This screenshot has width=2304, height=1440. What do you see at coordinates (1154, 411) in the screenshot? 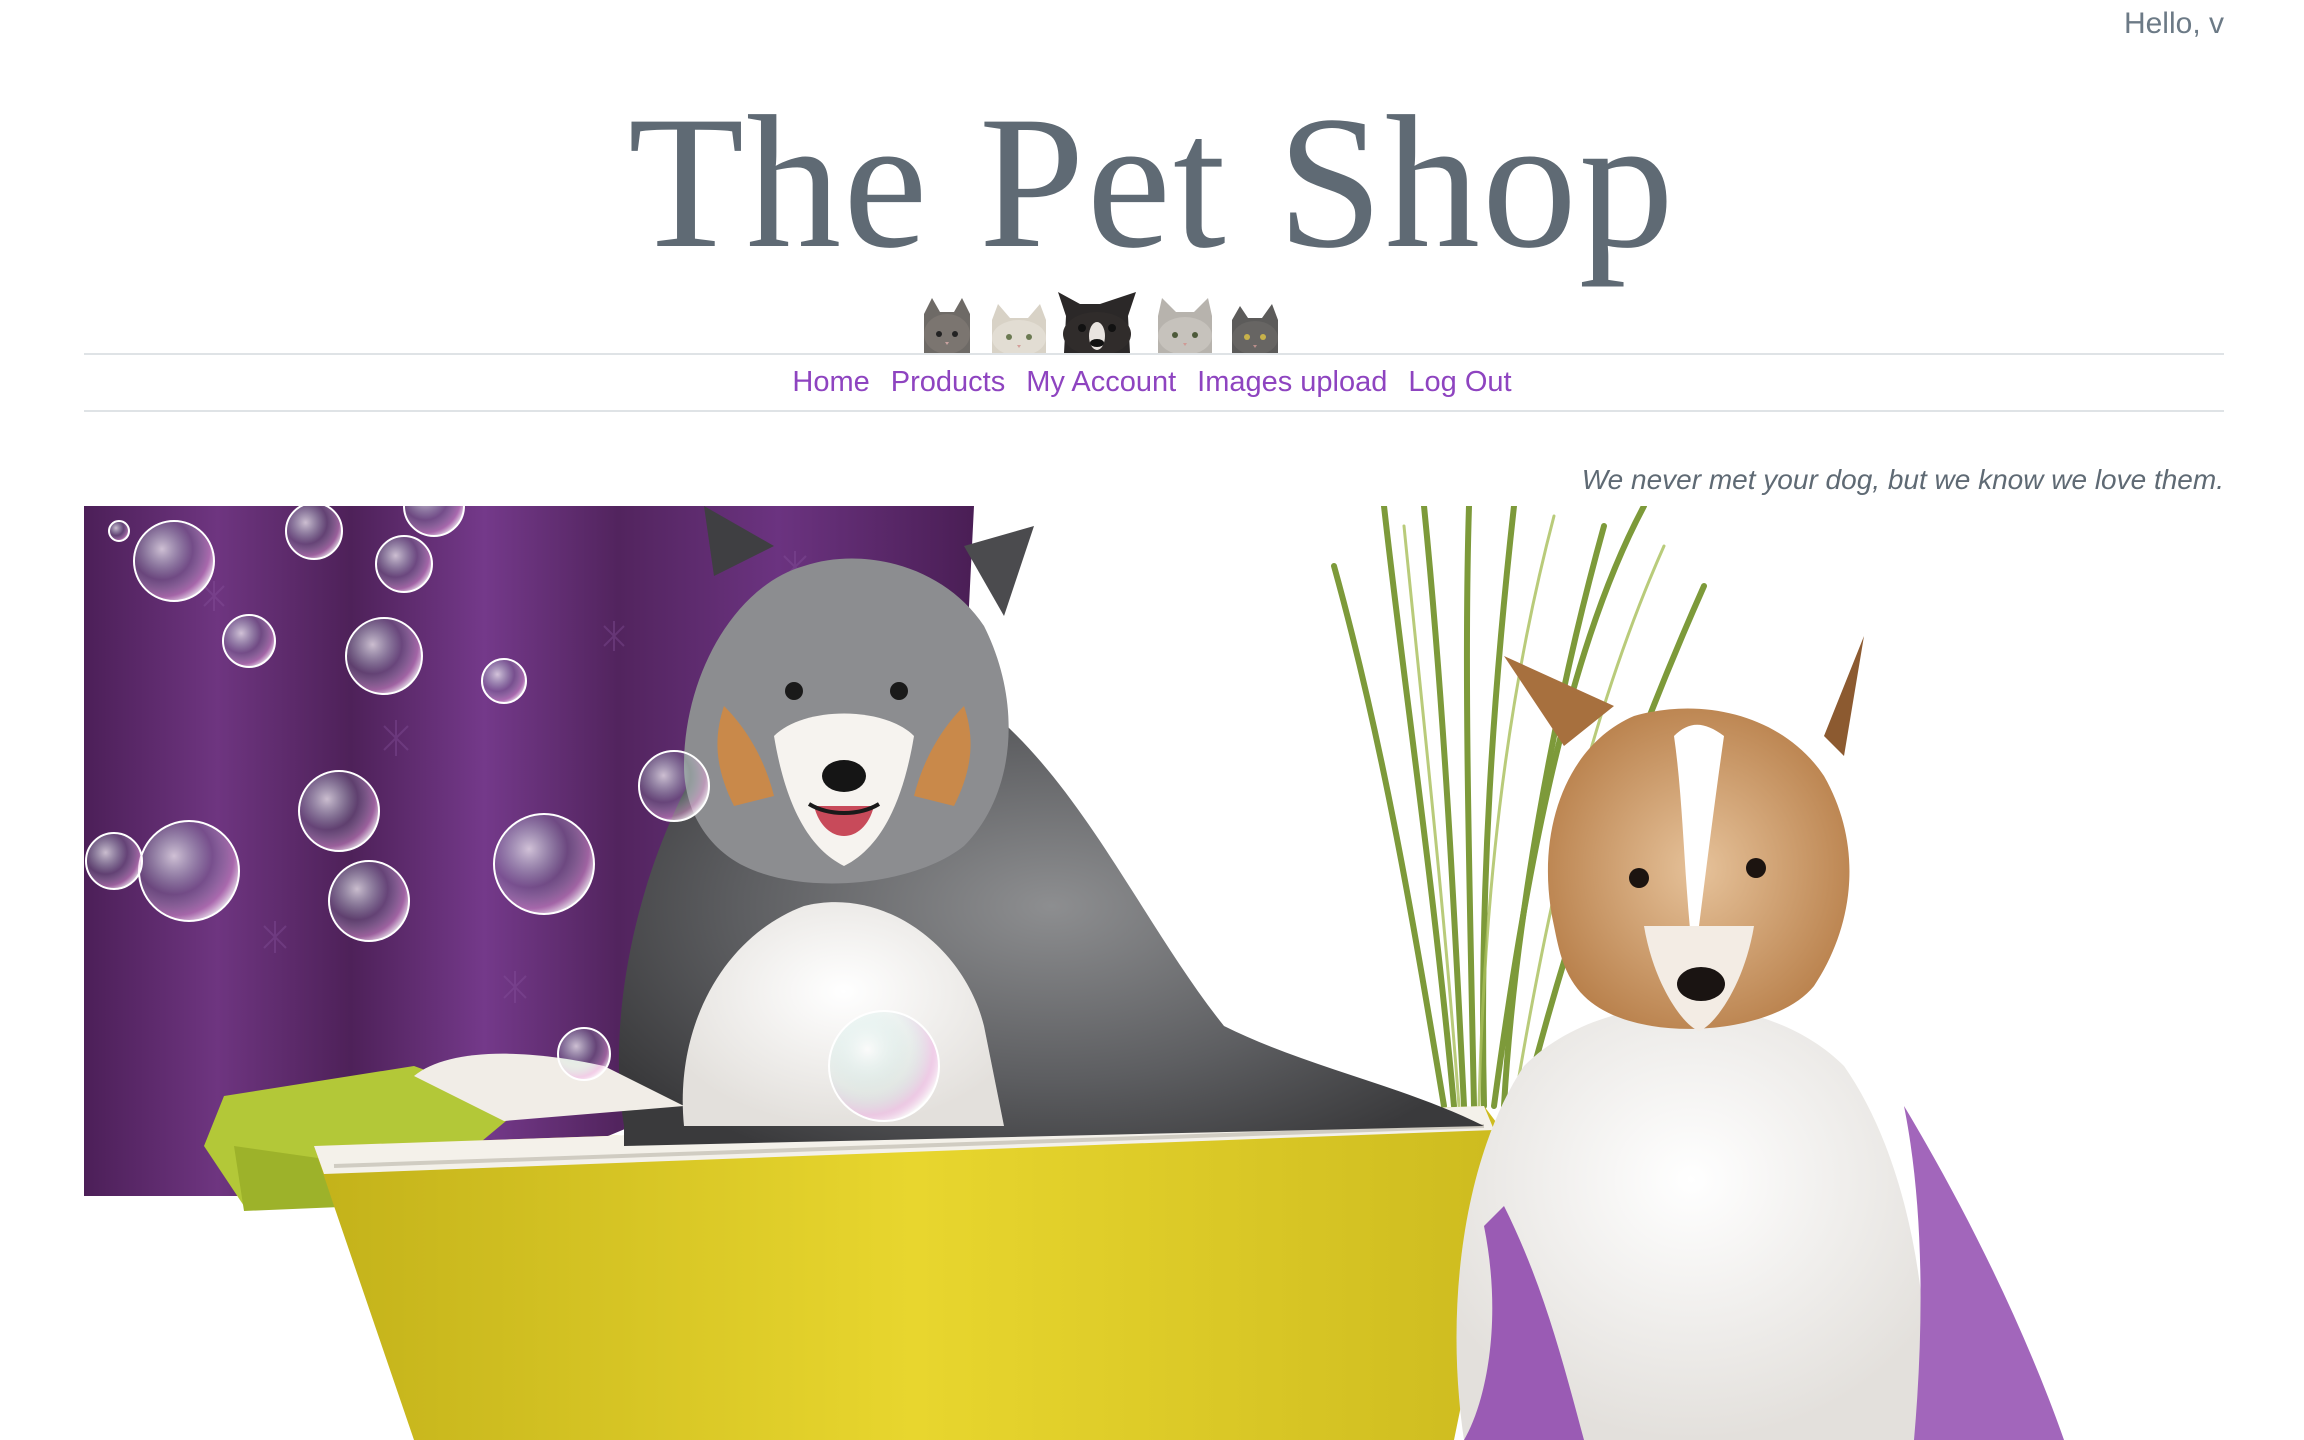
I see `nav-divider-bottom` at bounding box center [1154, 411].